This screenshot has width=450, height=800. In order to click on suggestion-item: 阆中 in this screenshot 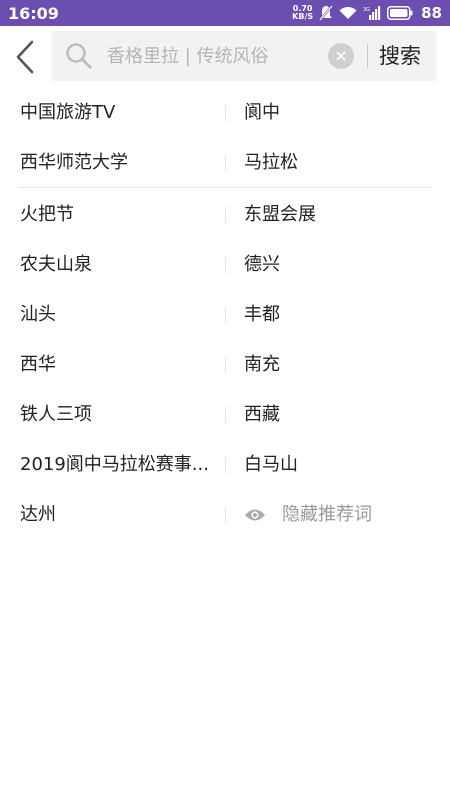, I will do `click(339, 113)`.